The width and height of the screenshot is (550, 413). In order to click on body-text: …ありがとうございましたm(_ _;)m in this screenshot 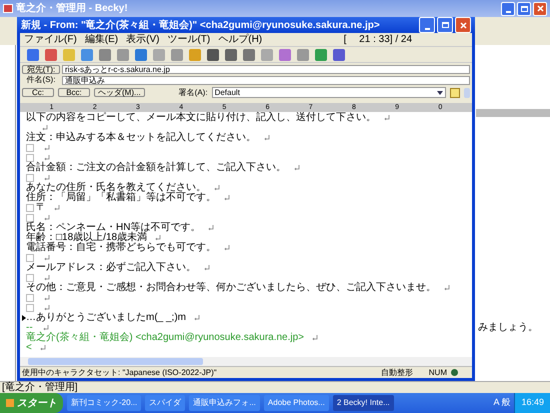, I will do `click(106, 318)`.